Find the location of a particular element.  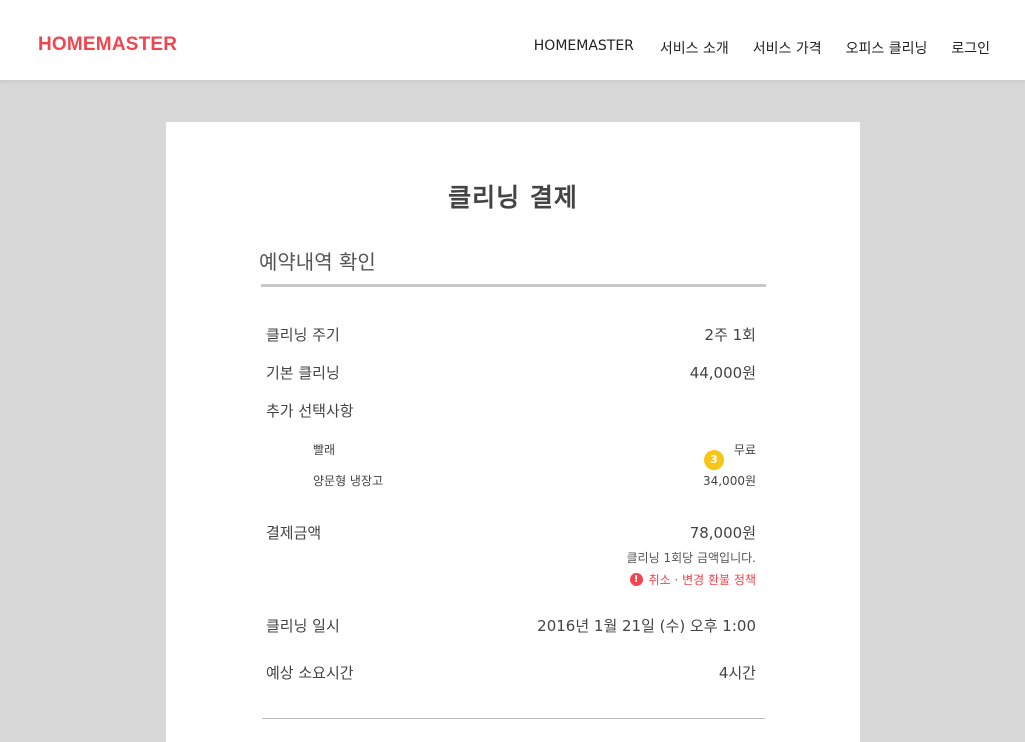

nav-item-service-price: 서비스 가격 is located at coordinates (787, 48).